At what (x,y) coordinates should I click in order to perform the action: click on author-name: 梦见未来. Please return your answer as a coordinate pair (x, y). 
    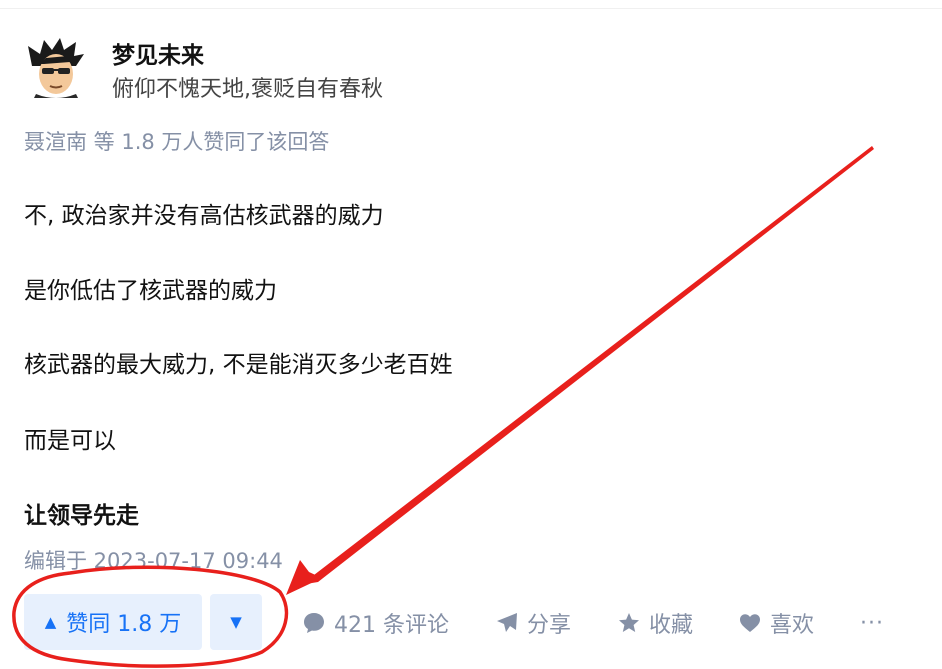
    Looking at the image, I should click on (158, 53).